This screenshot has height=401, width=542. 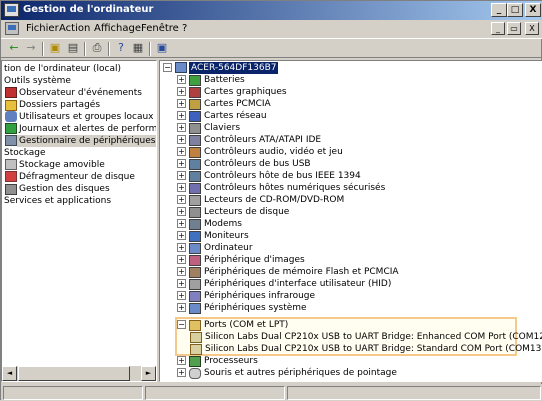 I want to click on back-icon: ←, so click(x=14, y=48).